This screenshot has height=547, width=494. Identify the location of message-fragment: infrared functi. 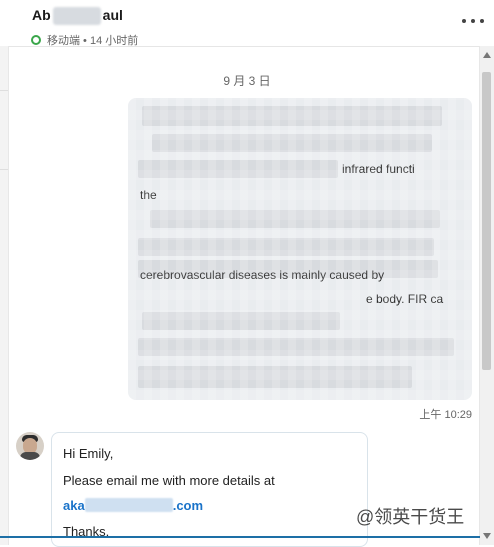
(378, 169).